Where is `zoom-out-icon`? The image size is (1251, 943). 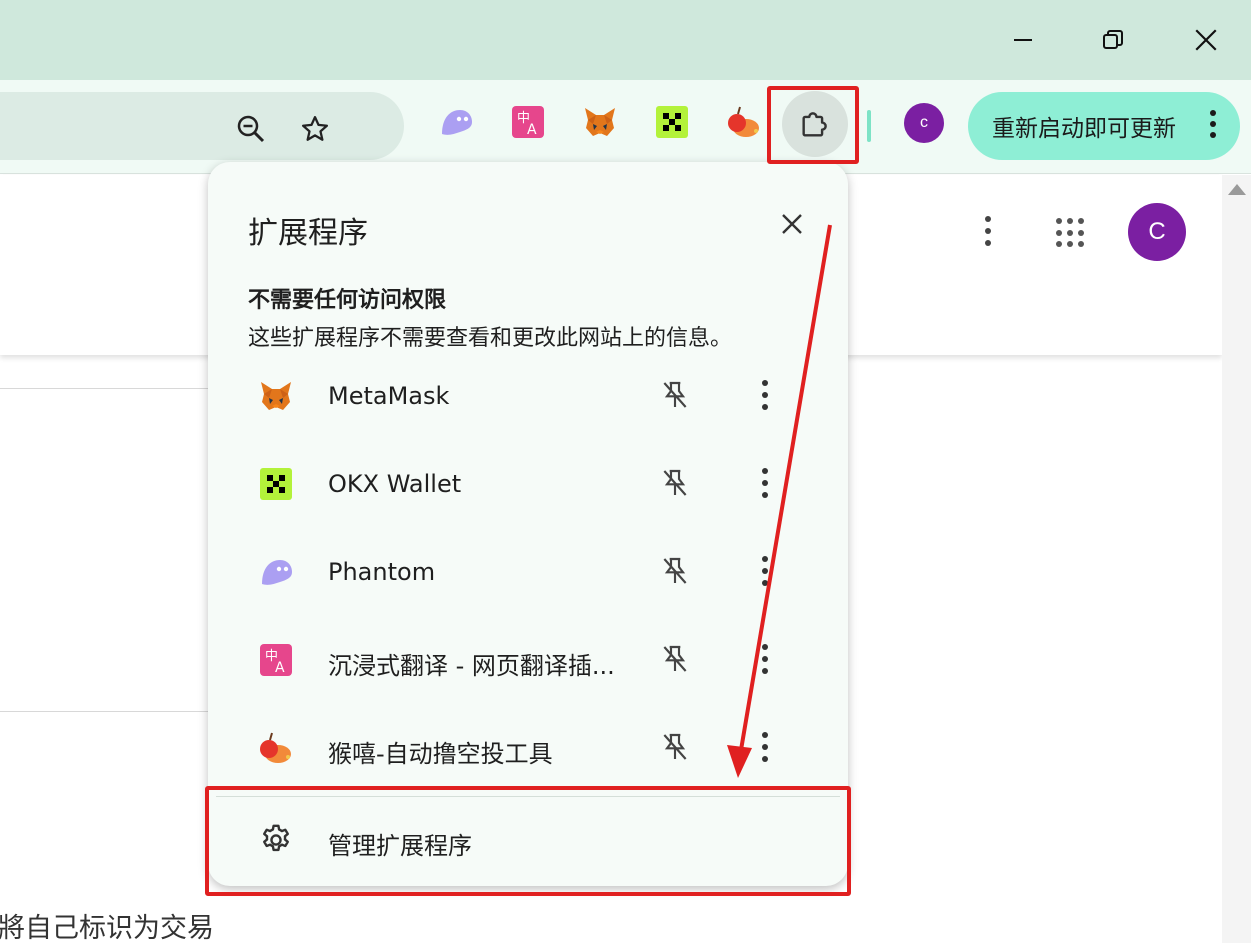 zoom-out-icon is located at coordinates (251, 129).